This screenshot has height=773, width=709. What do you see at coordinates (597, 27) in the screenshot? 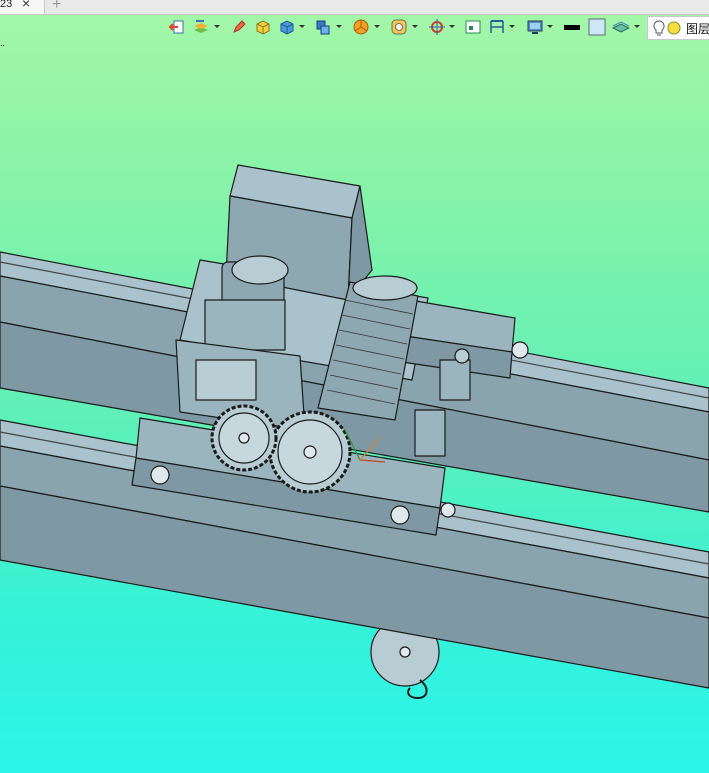
I see `light-blue-square-icon` at bounding box center [597, 27].